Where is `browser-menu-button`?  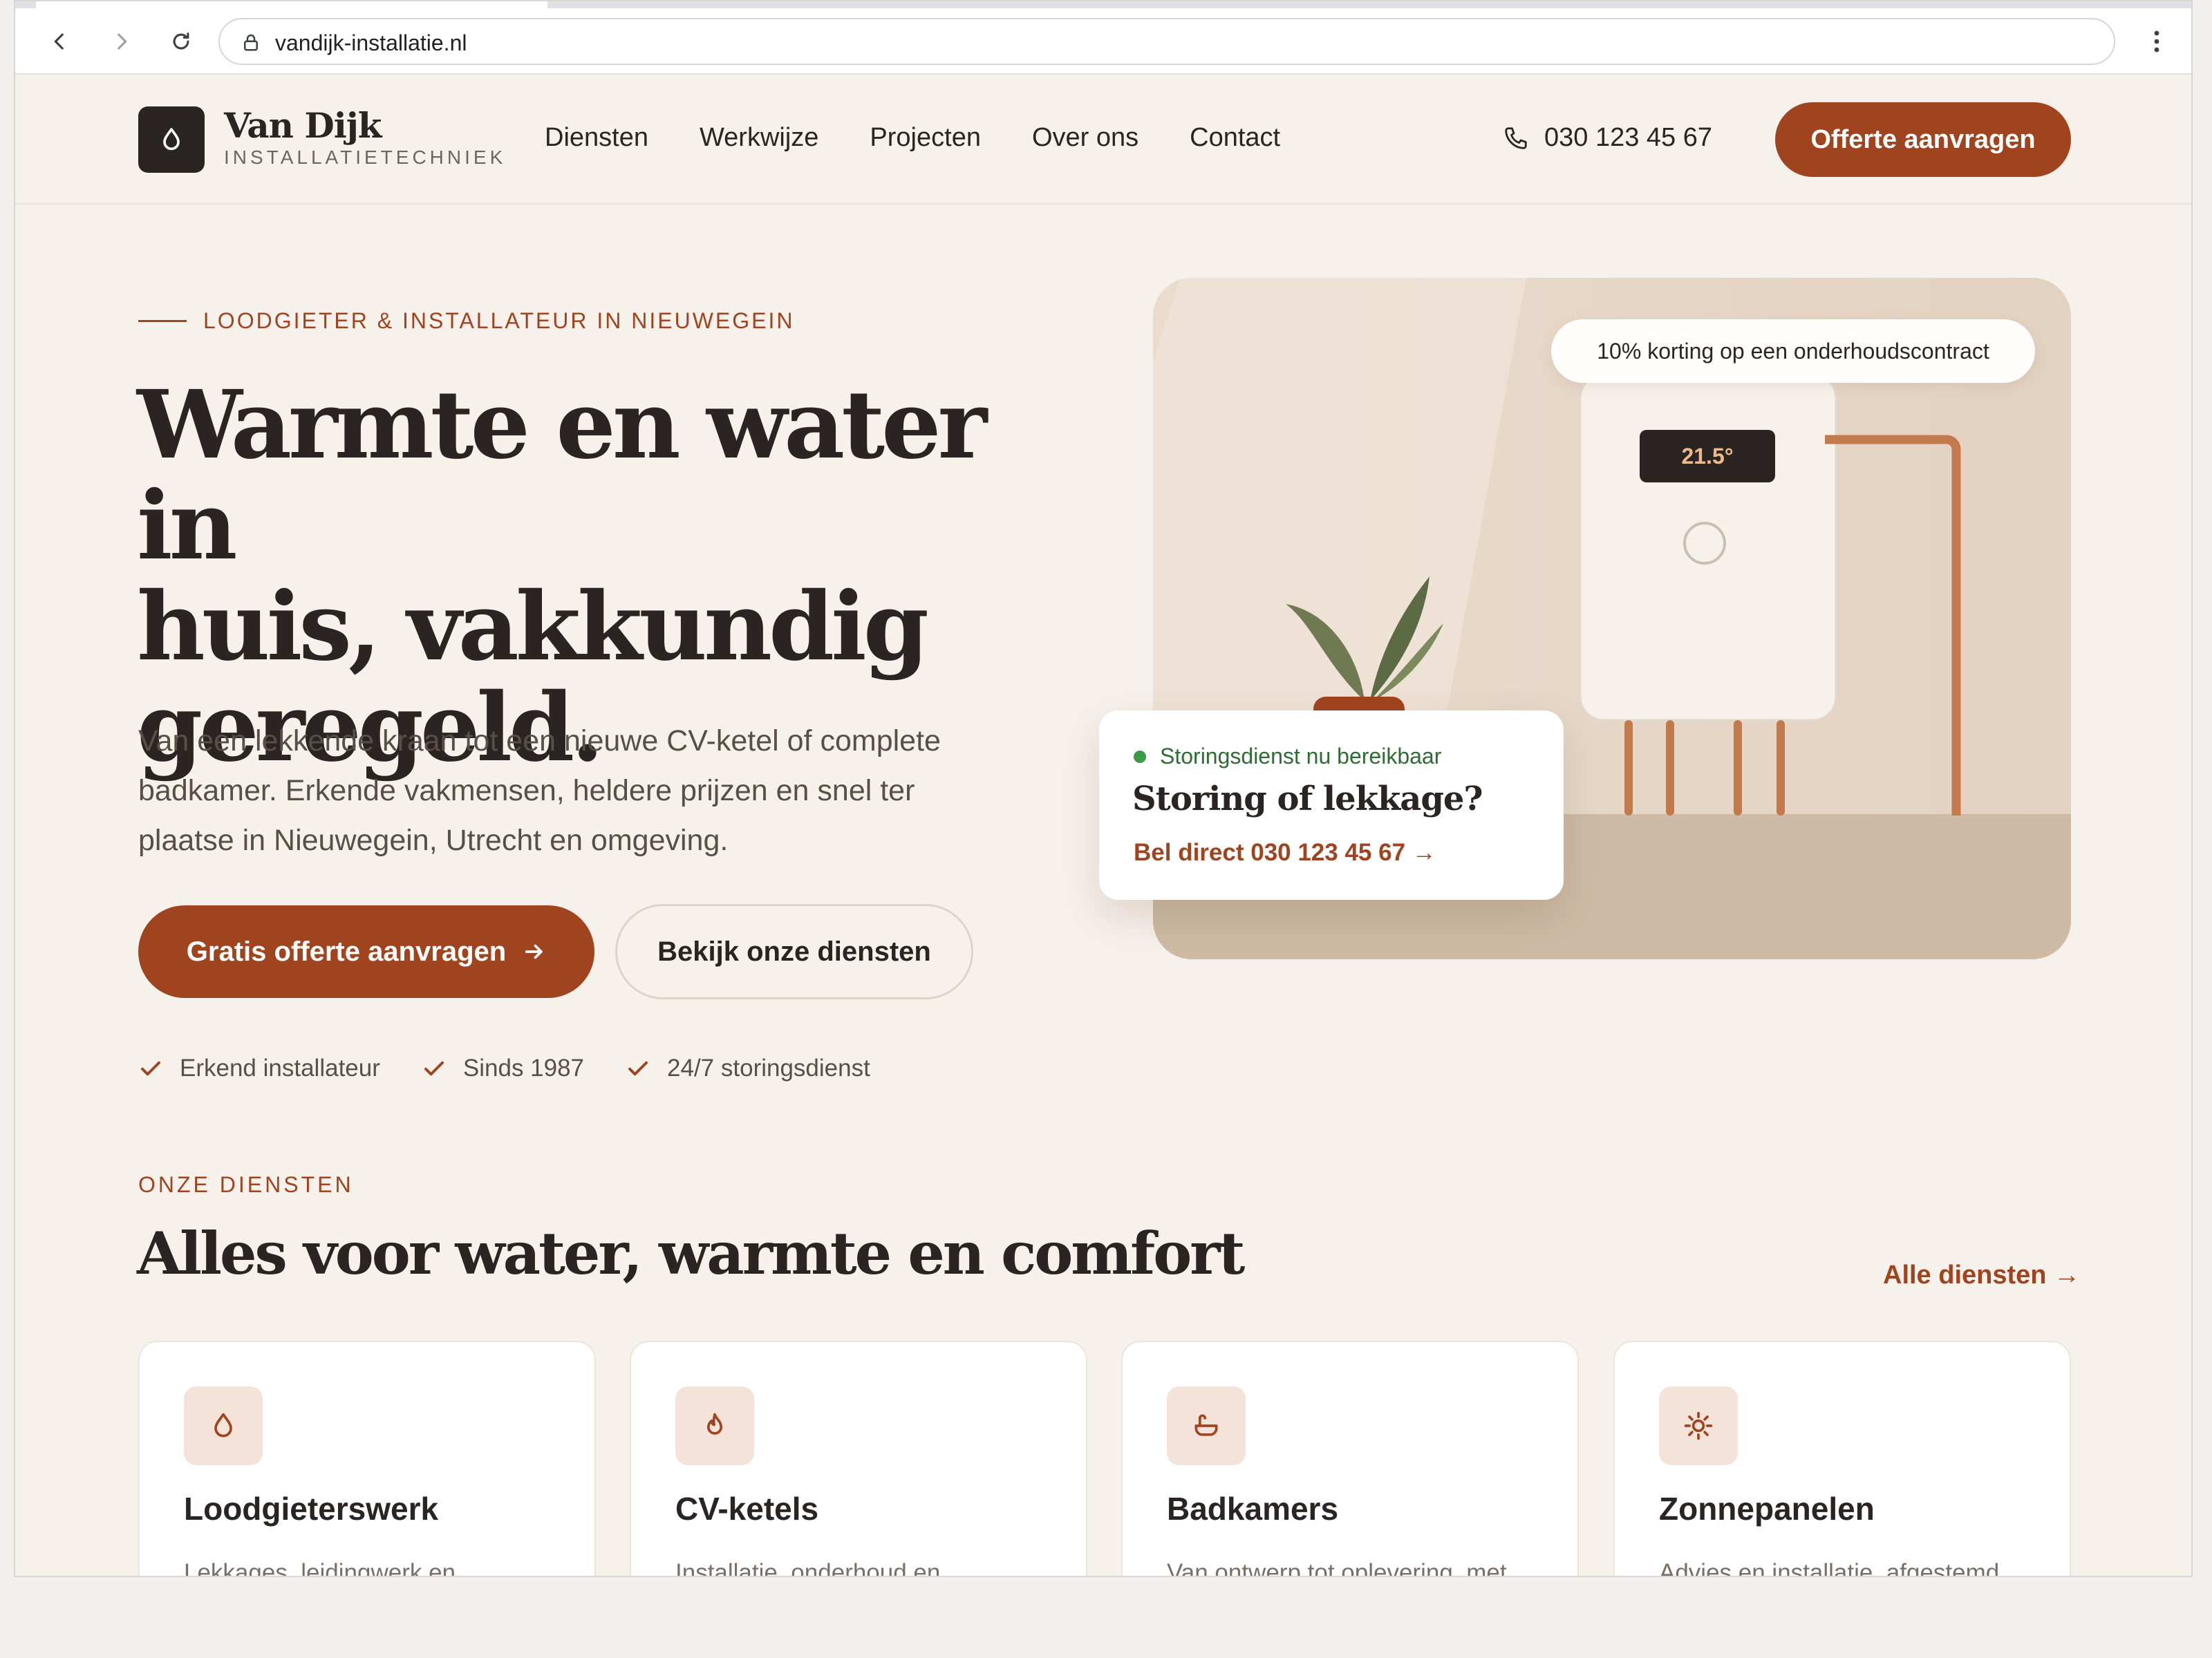 browser-menu-button is located at coordinates (2157, 41).